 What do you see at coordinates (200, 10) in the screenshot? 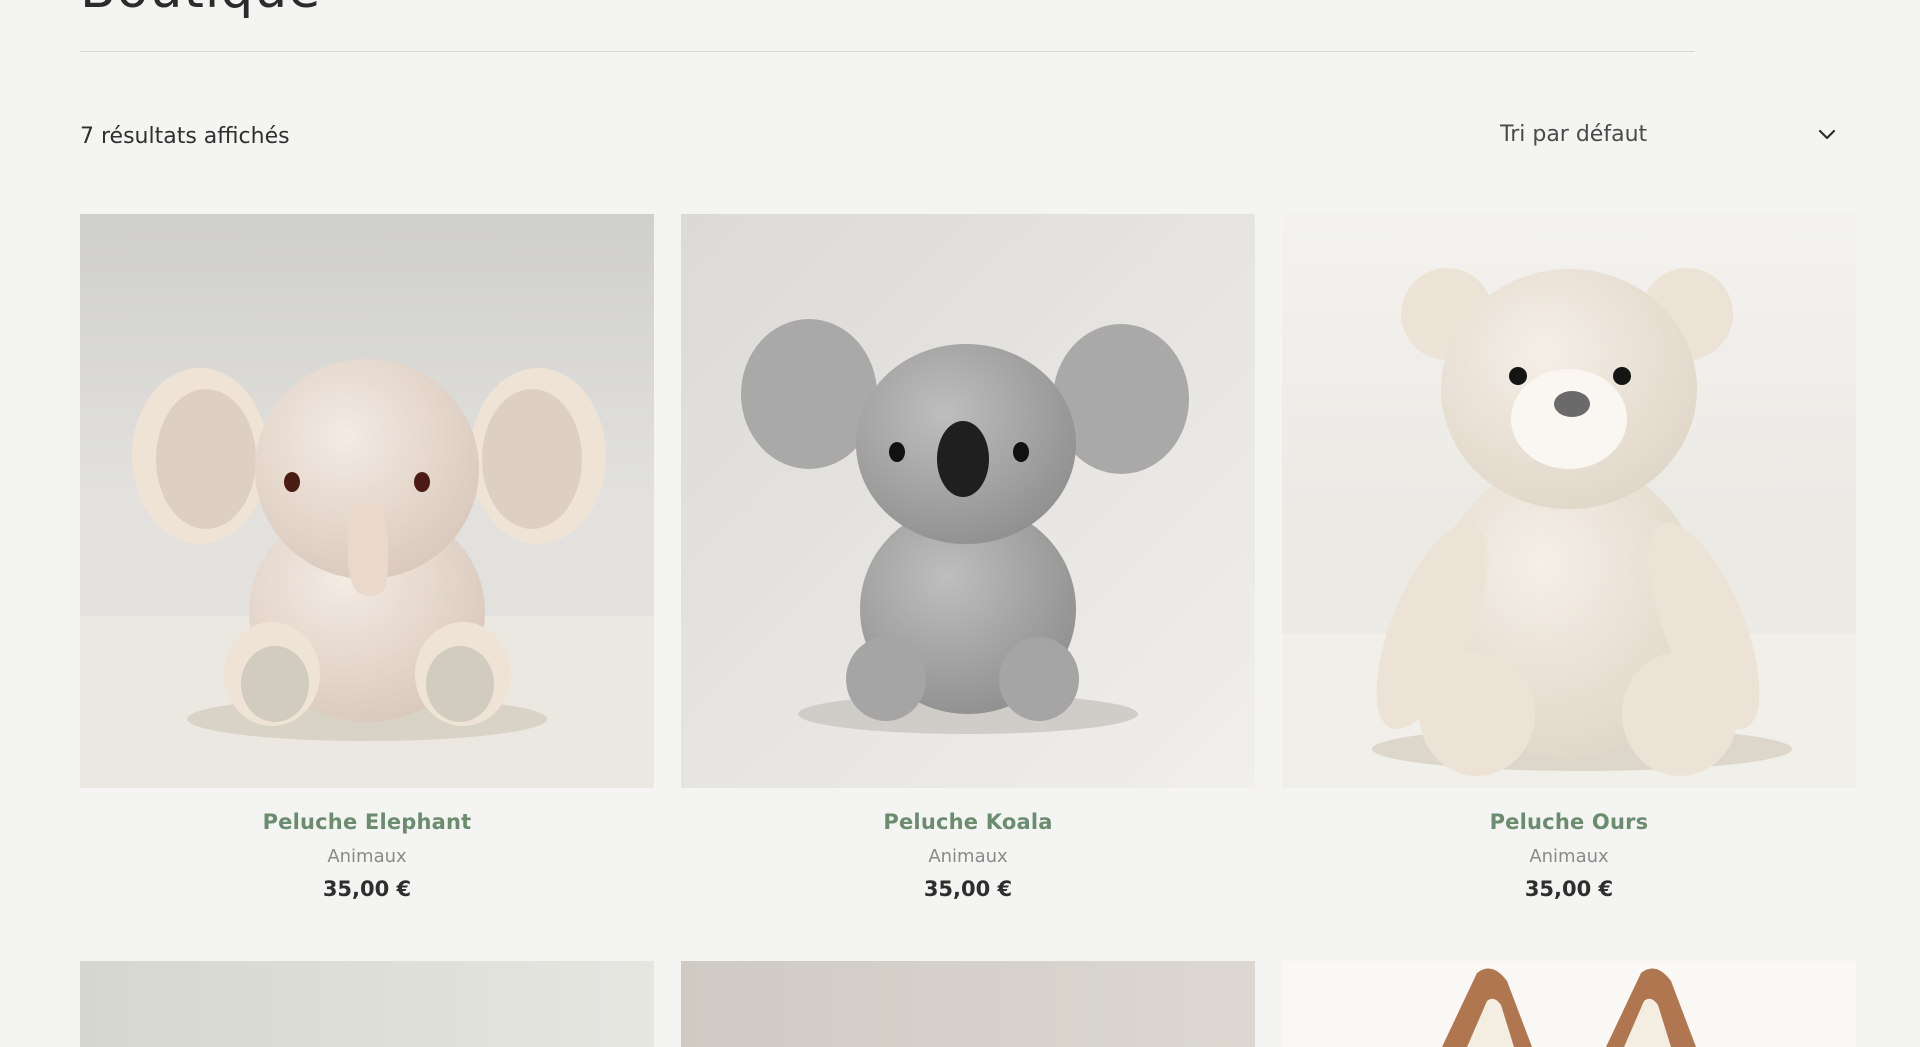
I see `page-title: Boutique` at bounding box center [200, 10].